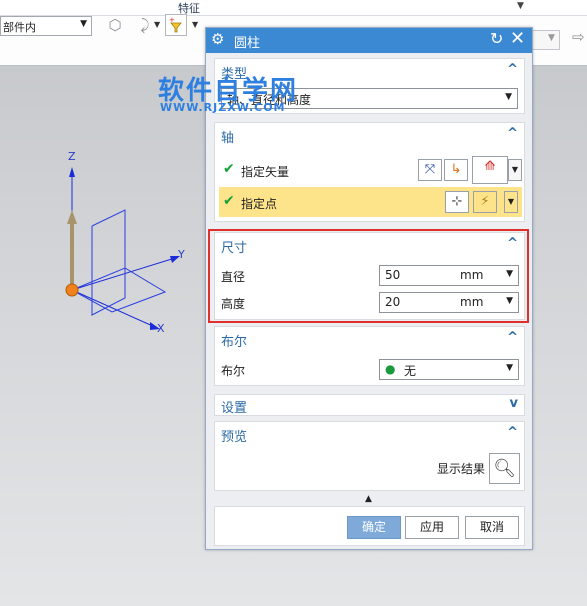 The image size is (587, 606). I want to click on boolean-value: 无, so click(410, 371).